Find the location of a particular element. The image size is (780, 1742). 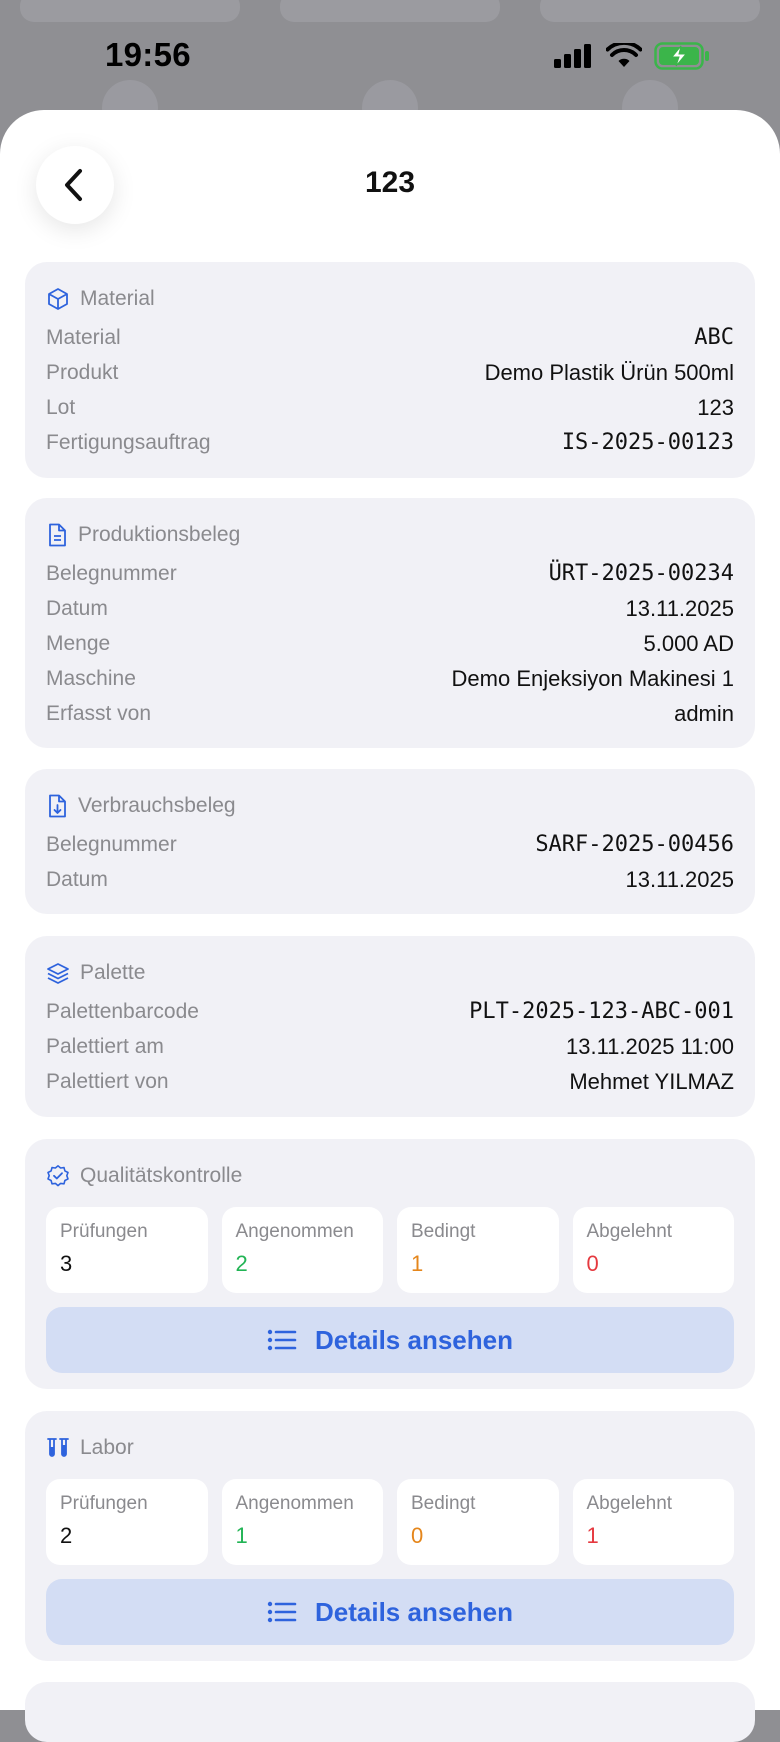

row-value: admin is located at coordinates (704, 713).